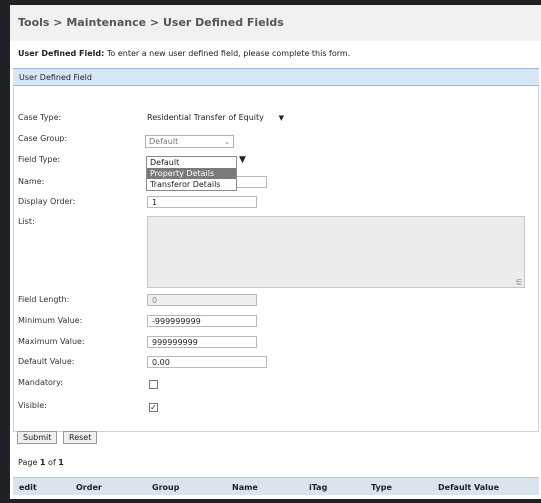 The image size is (541, 503). I want to click on default-value-label: Default Value:, so click(46, 361).